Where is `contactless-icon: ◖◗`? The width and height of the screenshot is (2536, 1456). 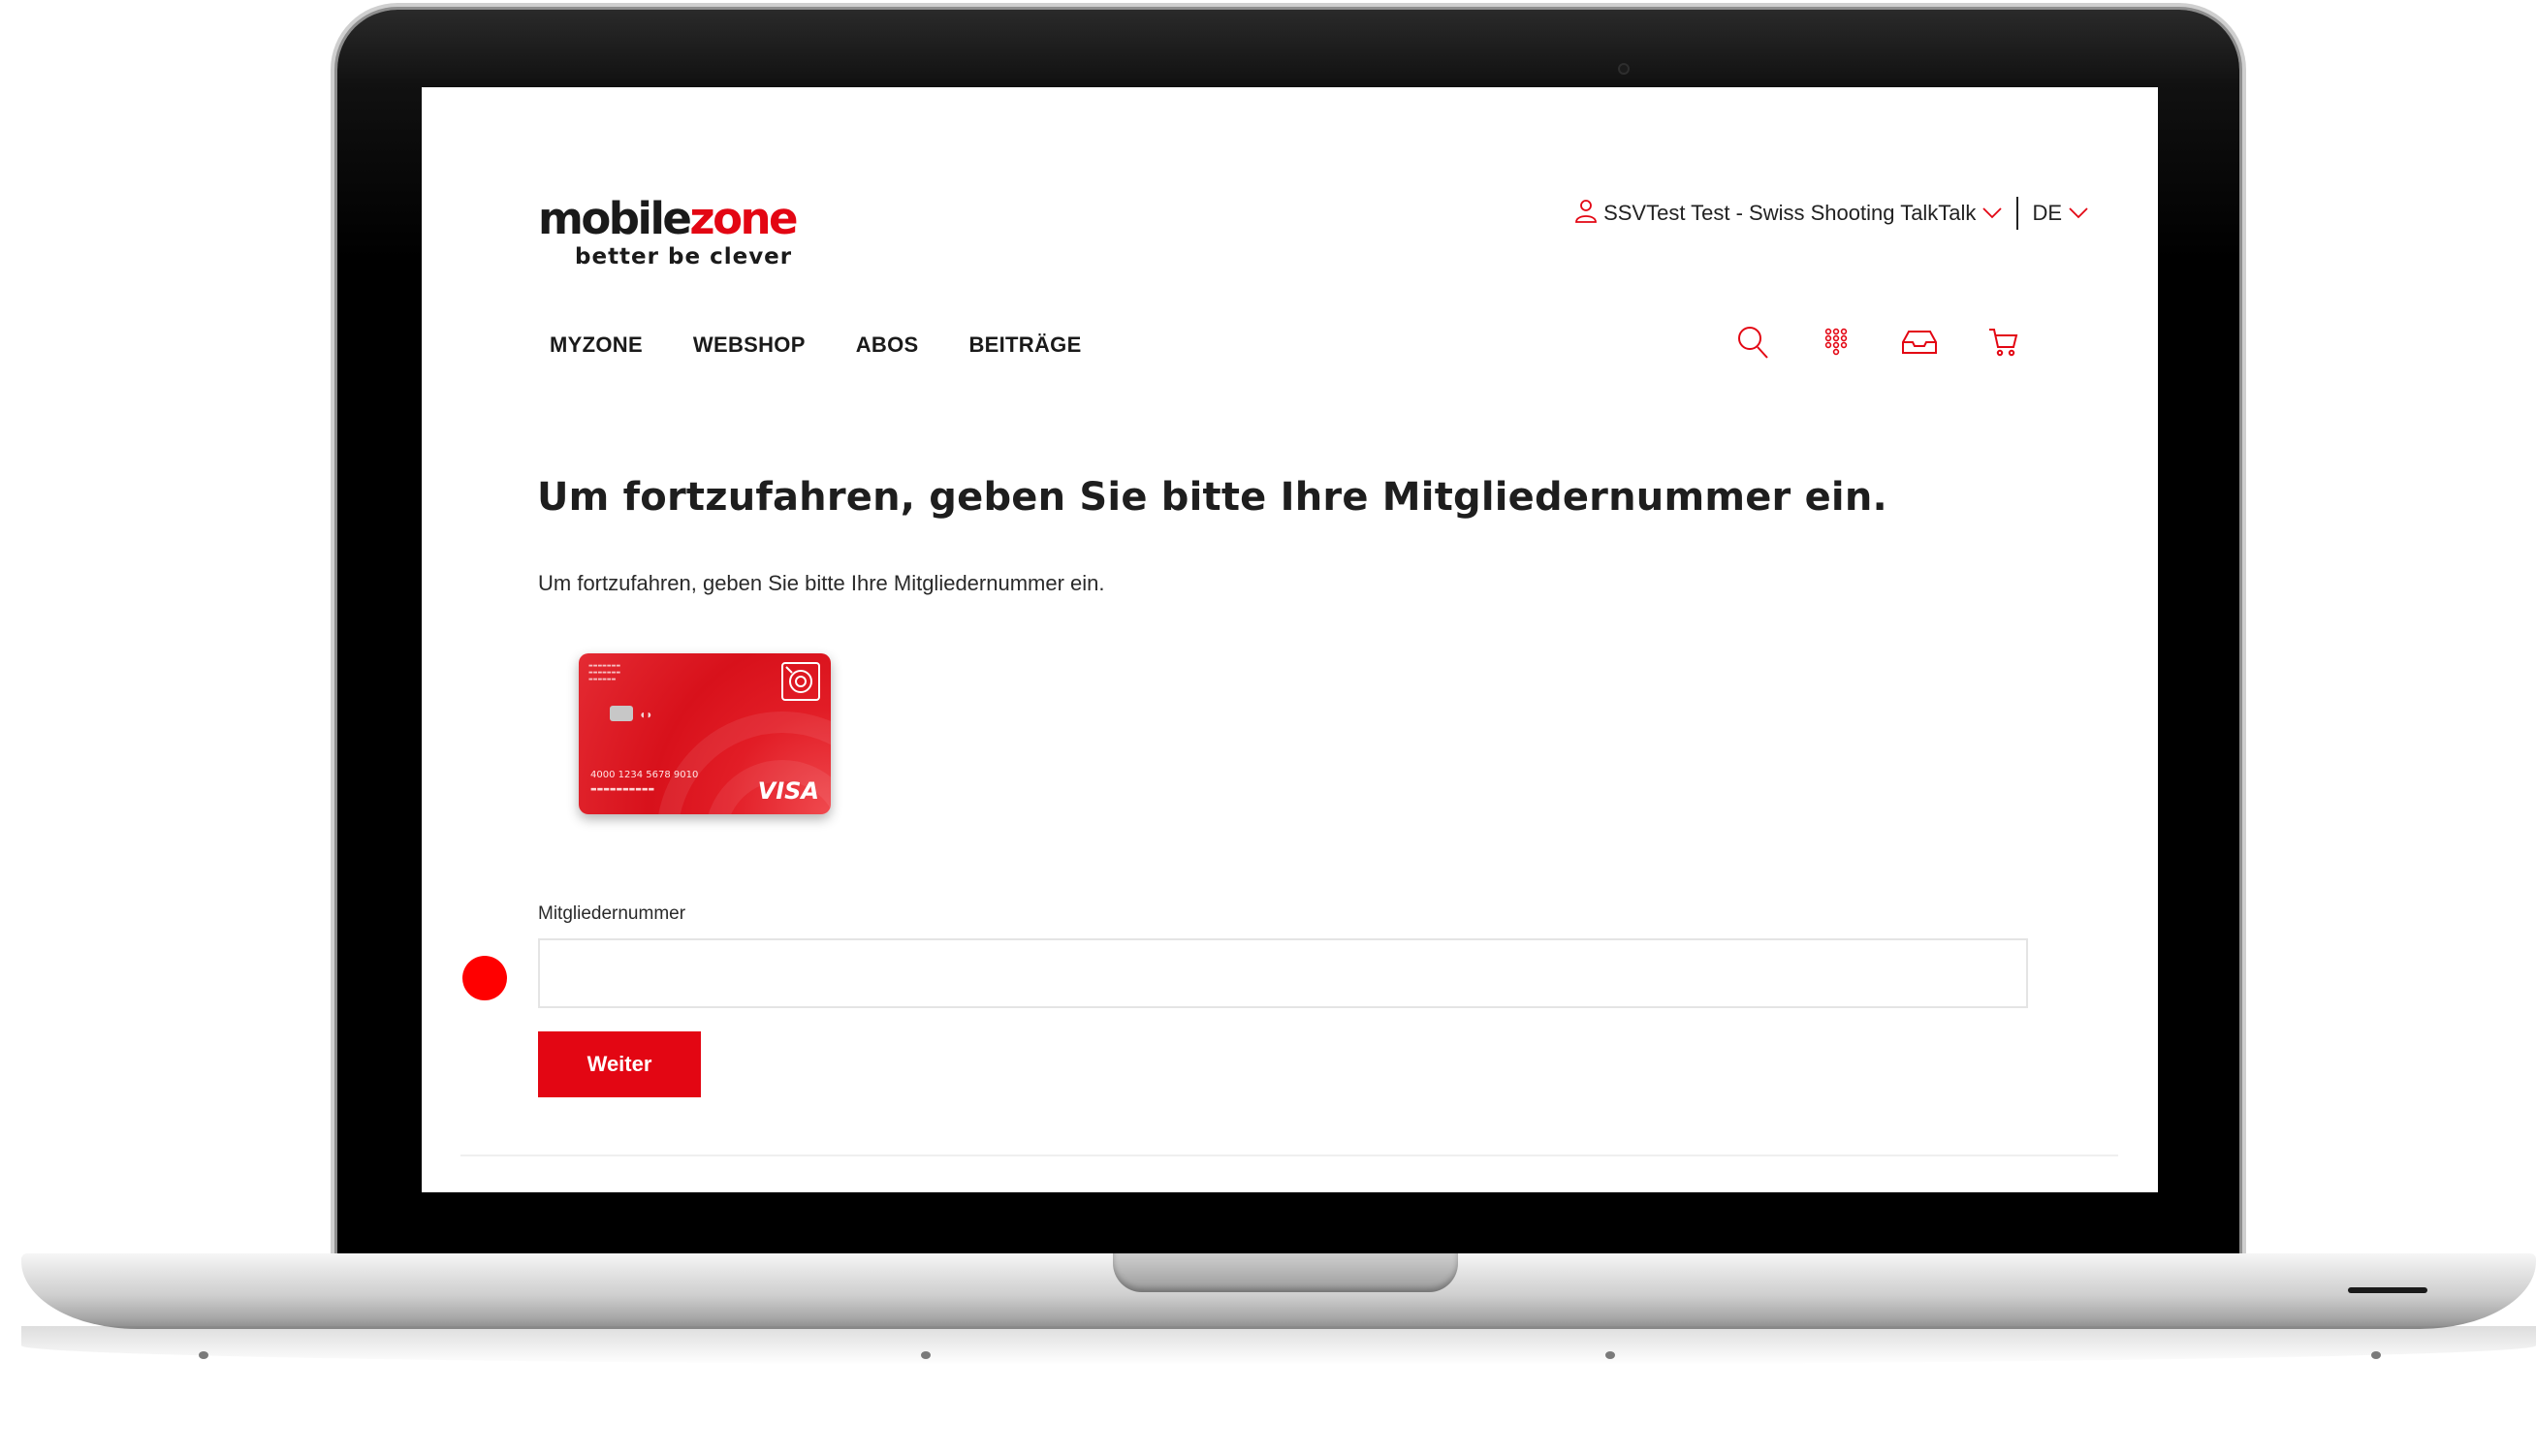 contactless-icon: ◖◗ is located at coordinates (646, 714).